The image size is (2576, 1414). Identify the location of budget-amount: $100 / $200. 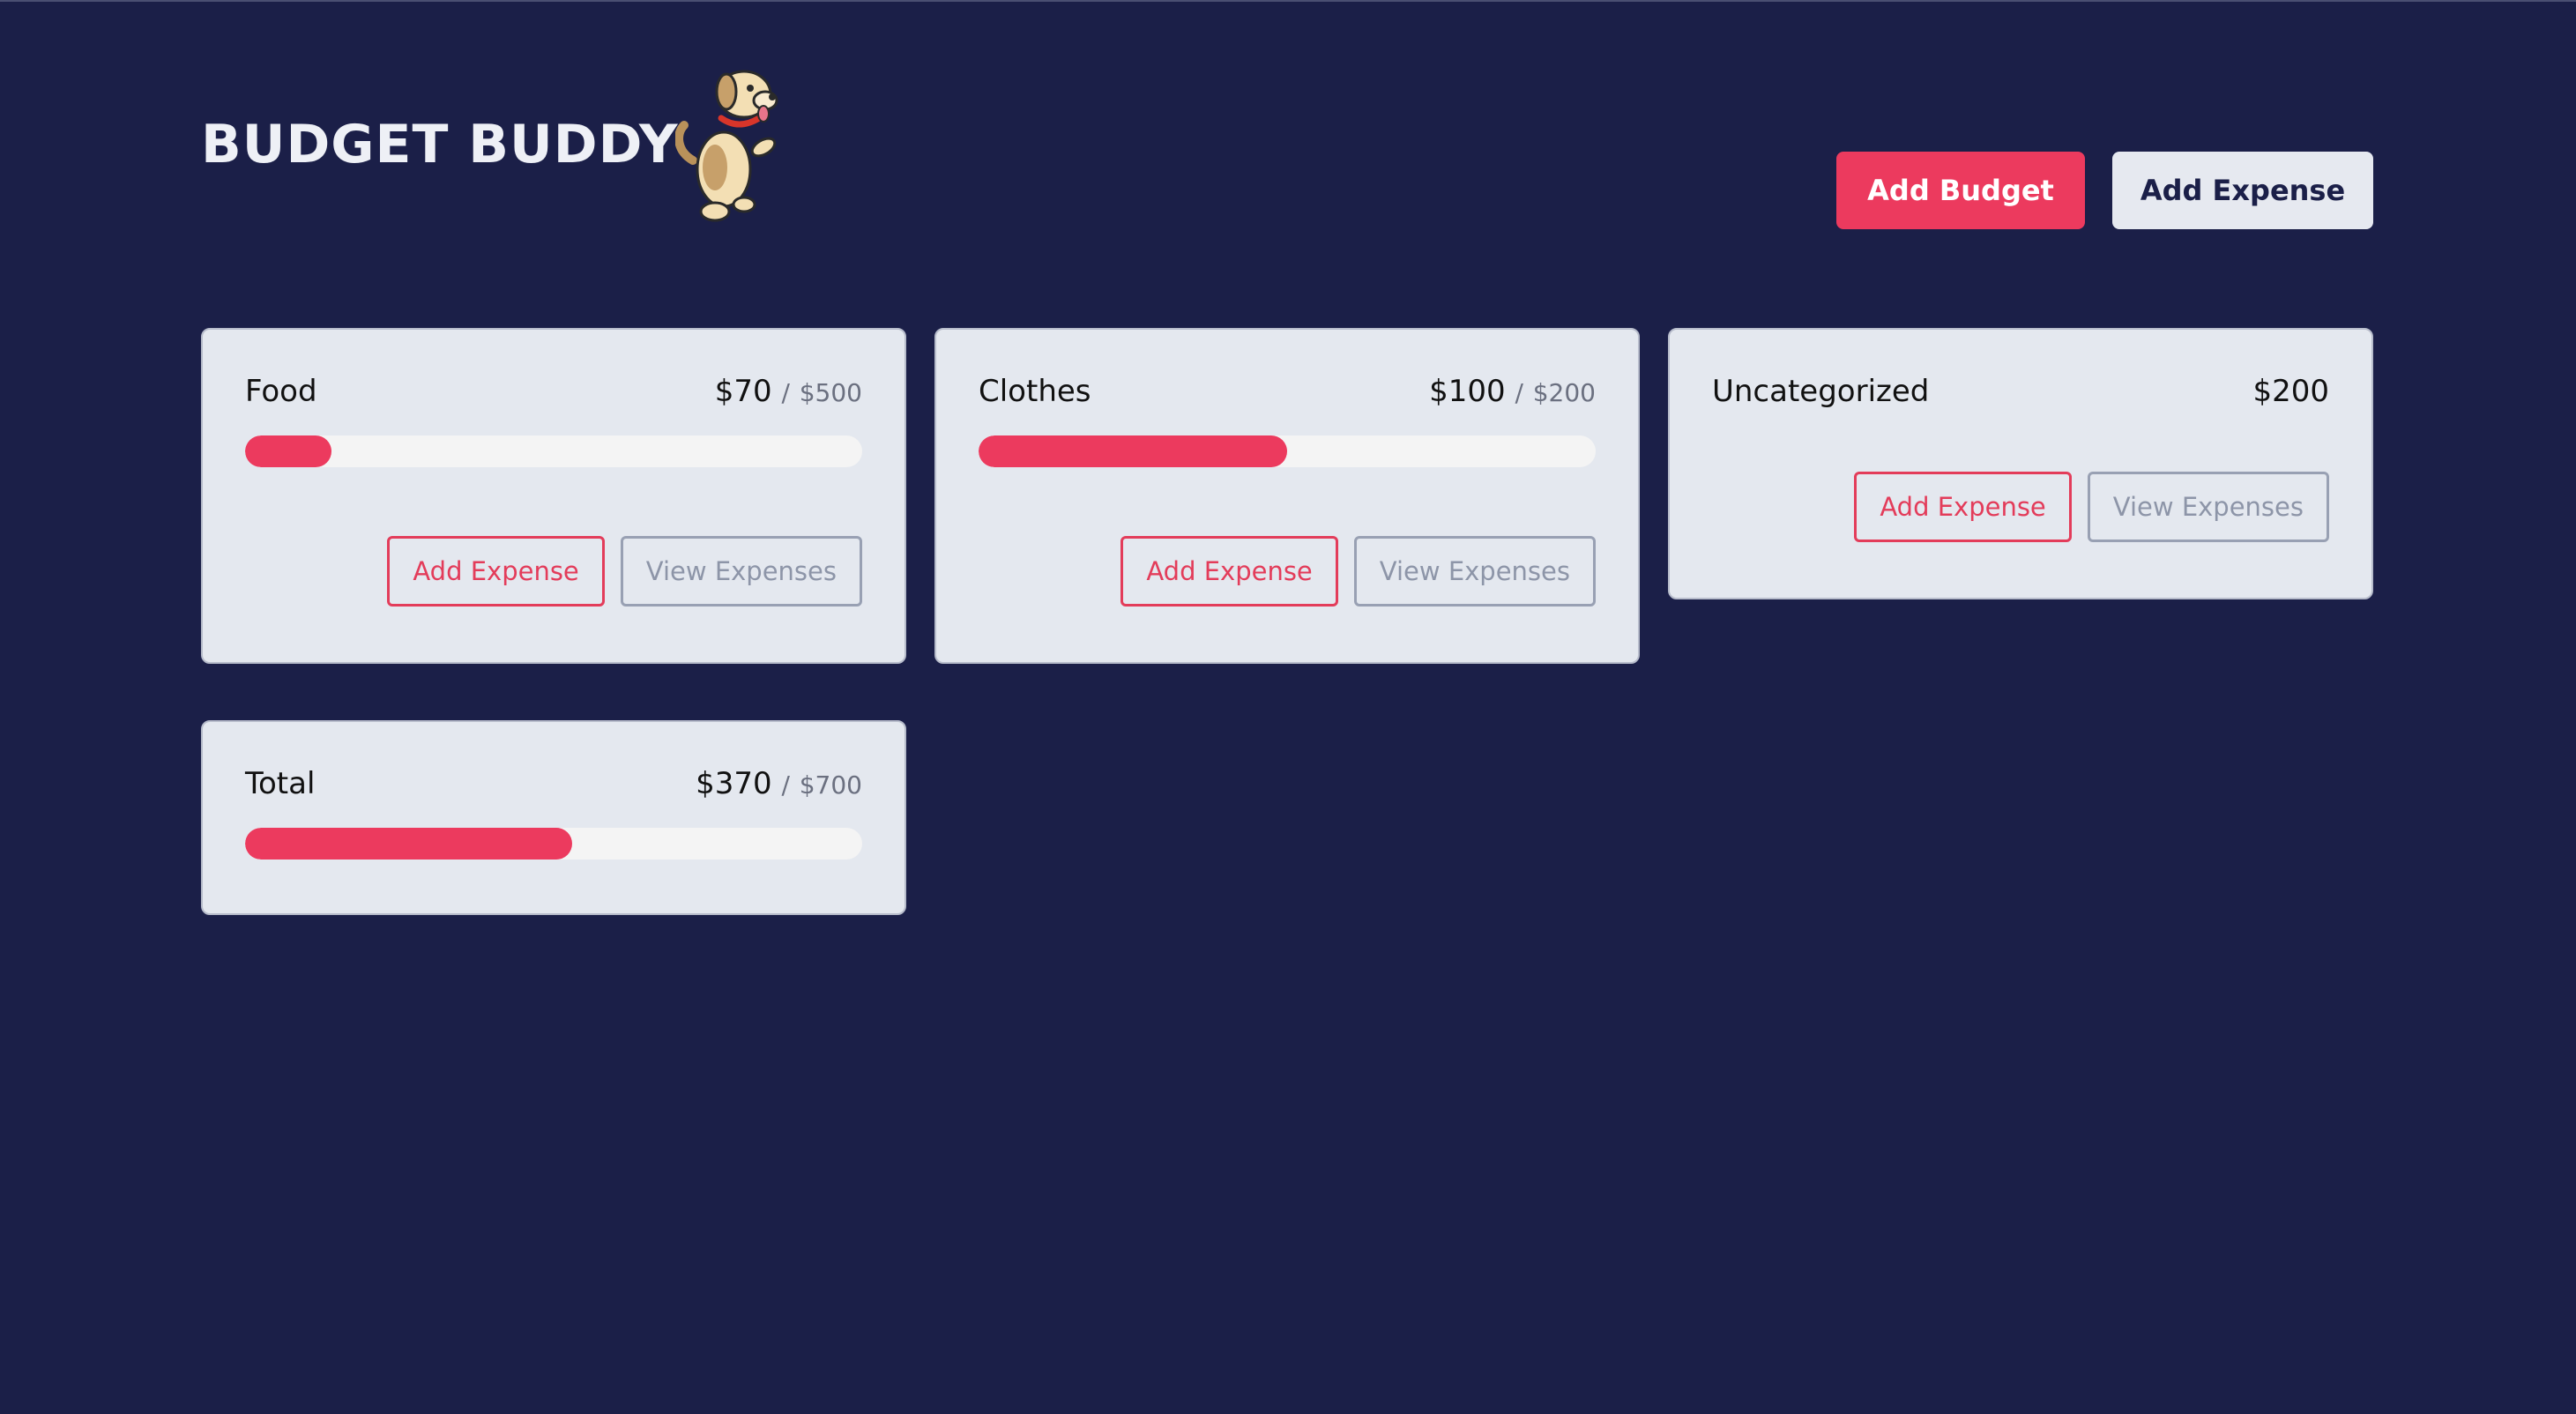
(1512, 392).